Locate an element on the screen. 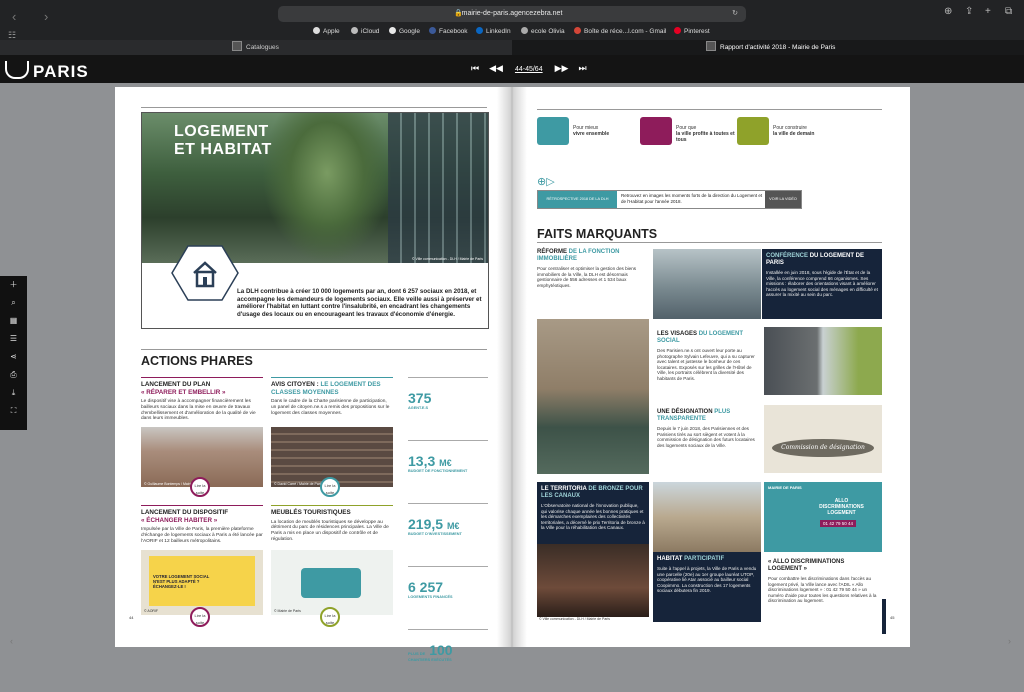  conference-photo is located at coordinates (707, 284).